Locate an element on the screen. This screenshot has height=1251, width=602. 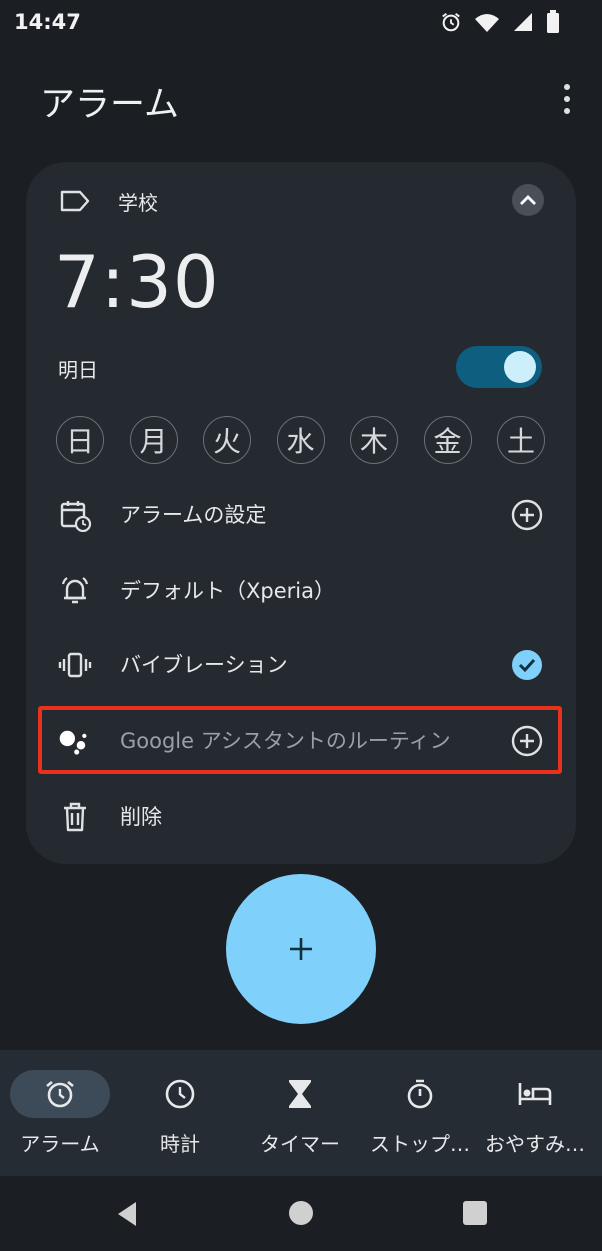
tab-timer: タイマー is located at coordinates (300, 1113).